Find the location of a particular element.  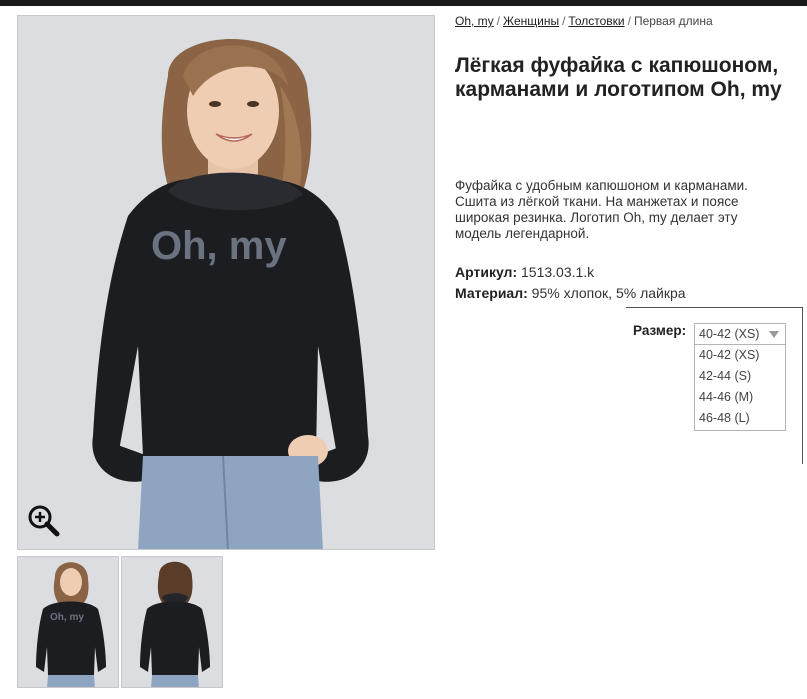

material-row: Материал: 95% хлопок, 5% лайкра is located at coordinates (570, 293).